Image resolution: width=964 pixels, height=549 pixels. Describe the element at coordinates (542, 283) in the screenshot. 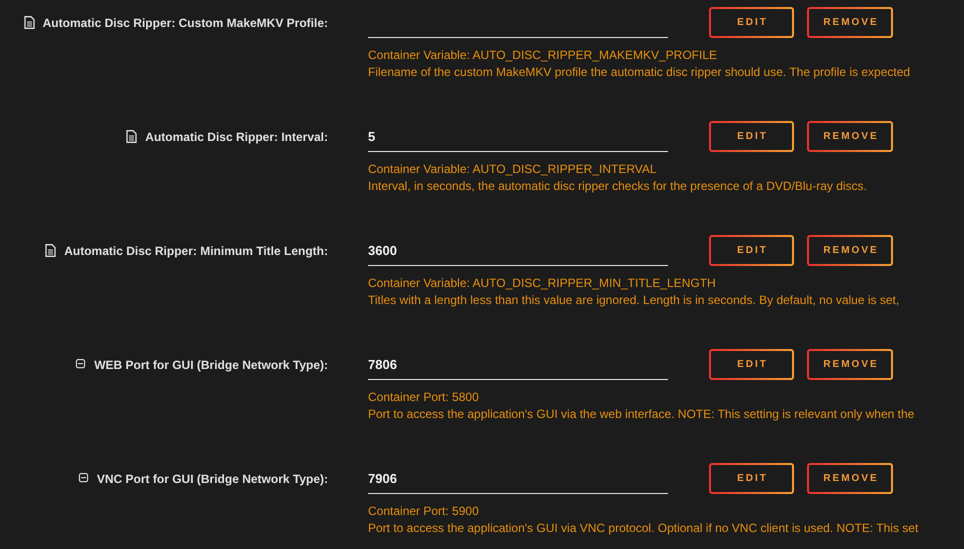

I see `container-variable-text: Container Variable: AUTO_DISC_RIPPER_MIN_TITLE_LENGTH` at that location.